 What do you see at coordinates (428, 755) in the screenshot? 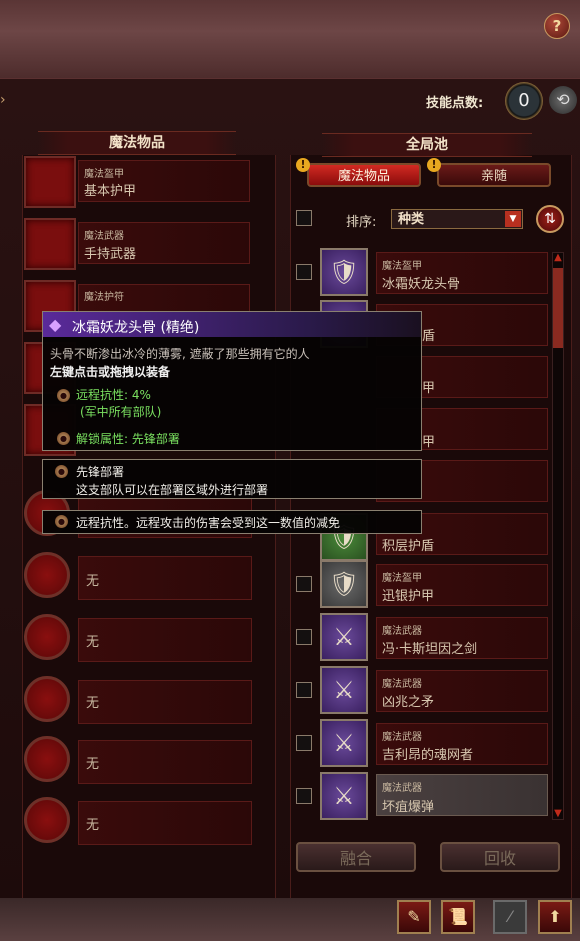
I see `item-name: 吉利昂的魂网者` at bounding box center [428, 755].